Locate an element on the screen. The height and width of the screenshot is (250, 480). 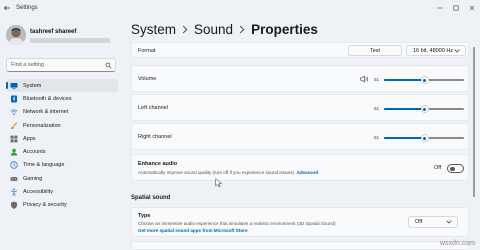
sidebar-item-system: System is located at coordinates (62, 86).